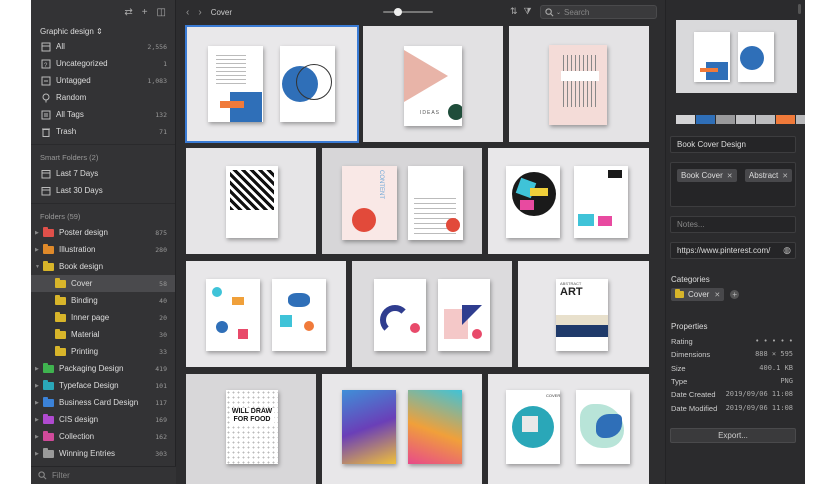 The width and height of the screenshot is (836, 484). What do you see at coordinates (774, 341) in the screenshot?
I see `property-value: • • • • •` at bounding box center [774, 341].